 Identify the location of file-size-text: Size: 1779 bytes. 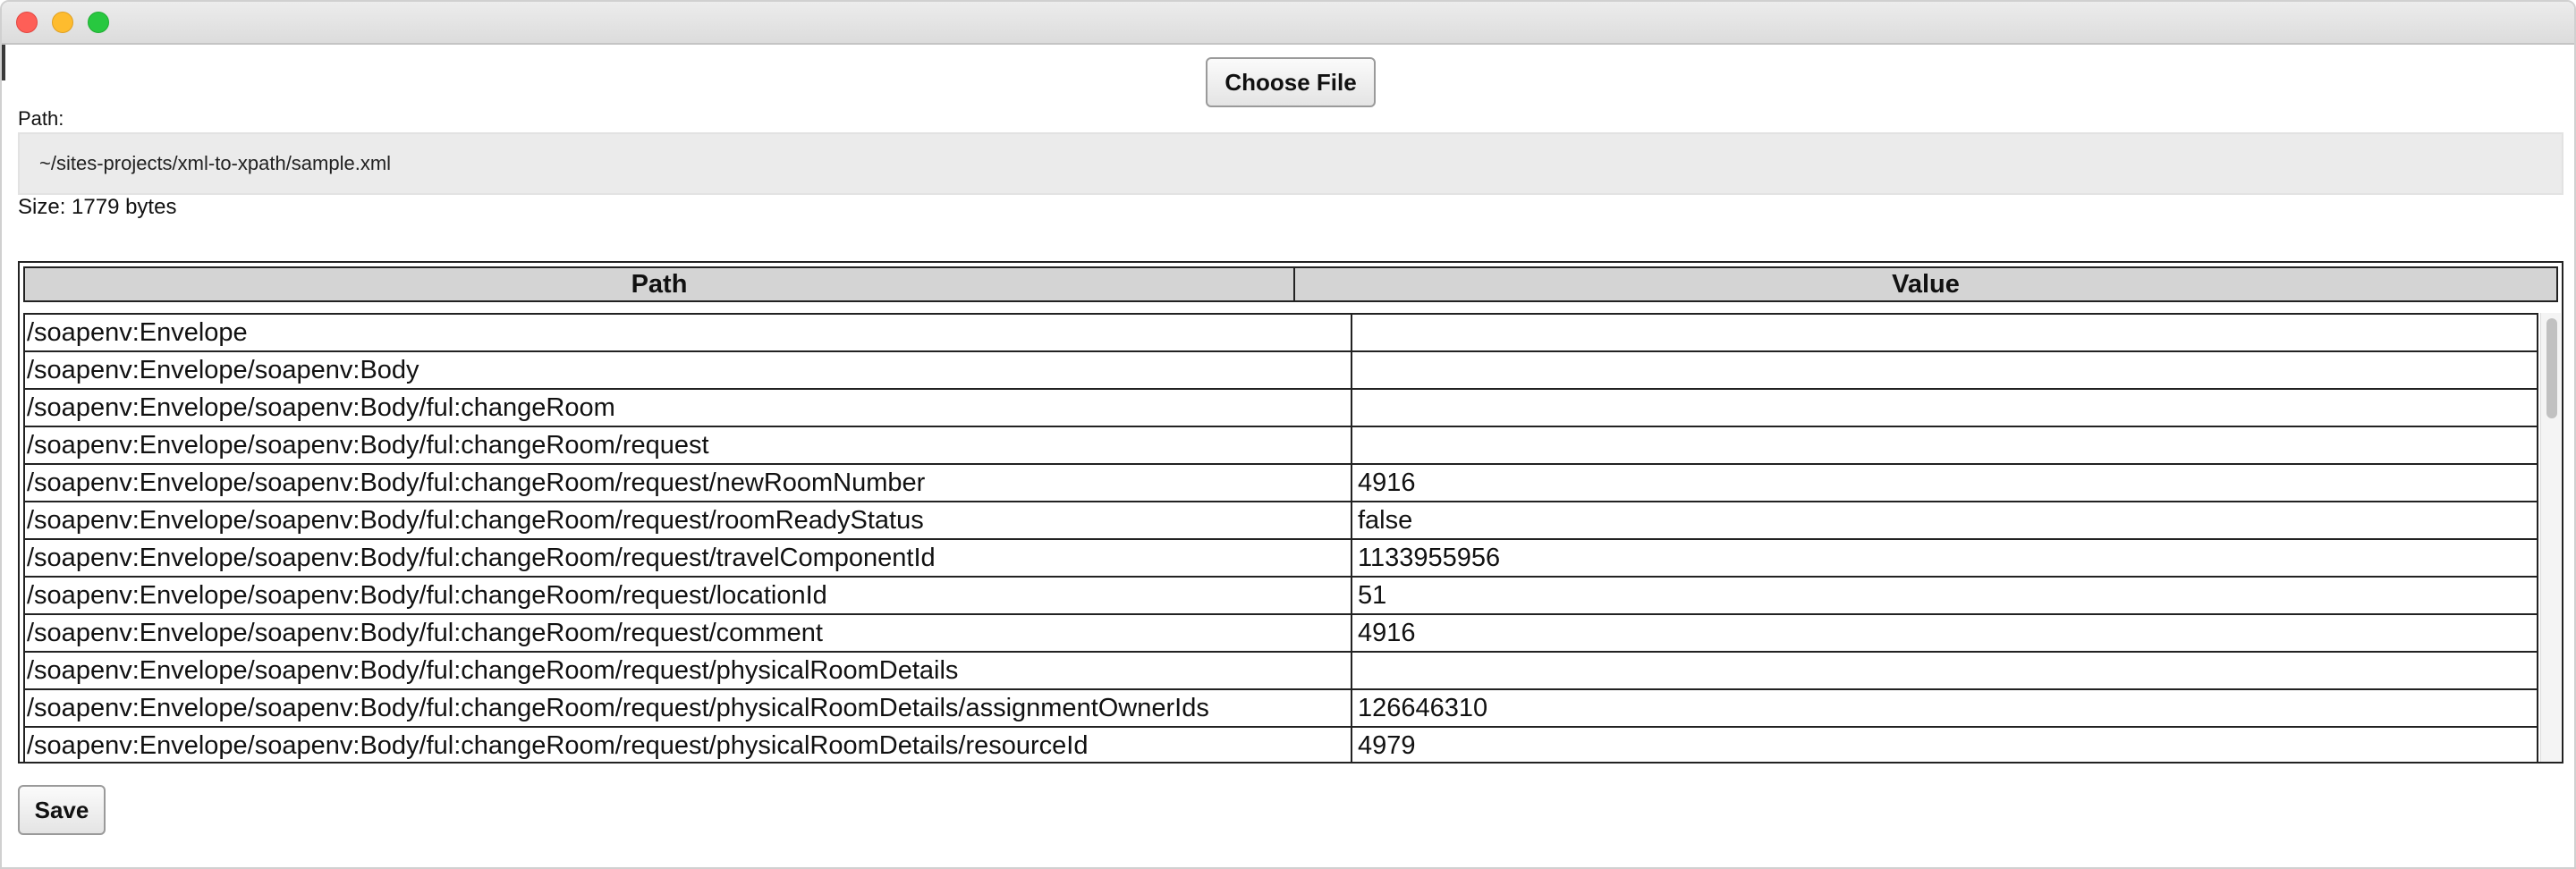
(97, 207).